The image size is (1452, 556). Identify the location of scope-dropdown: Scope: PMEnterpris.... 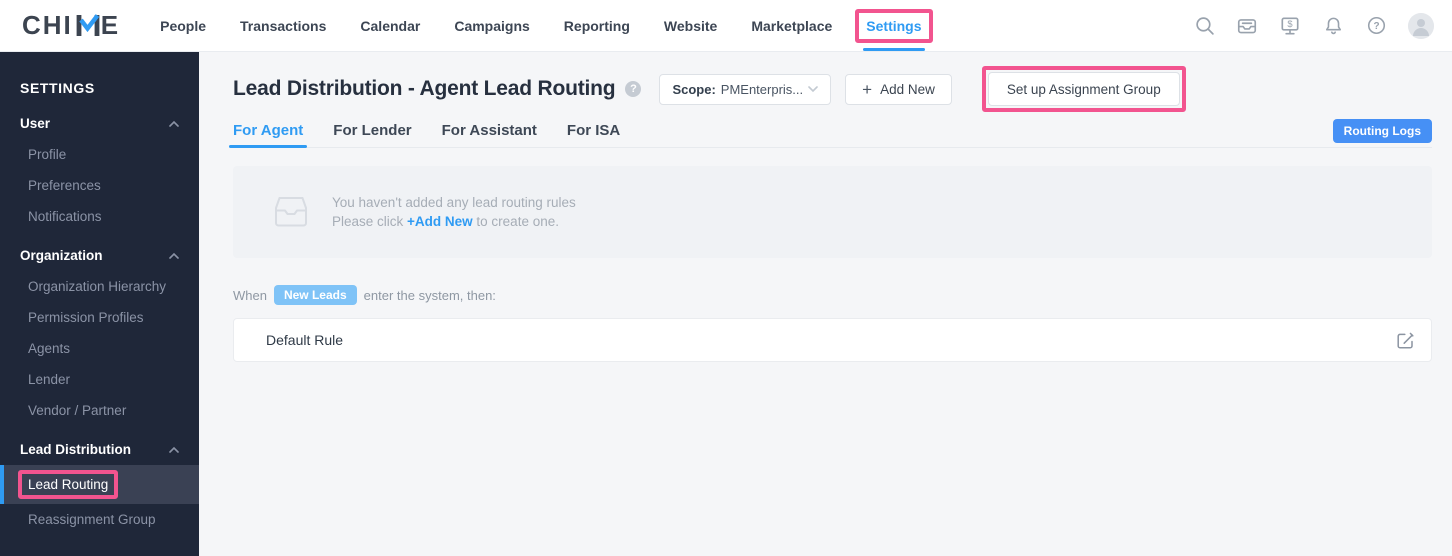
(745, 89).